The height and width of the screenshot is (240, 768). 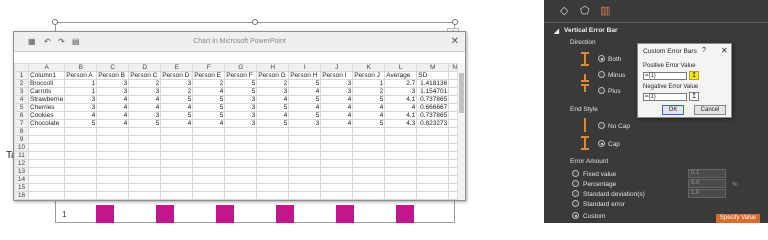 I want to click on row-header: 14, so click(x=21, y=179).